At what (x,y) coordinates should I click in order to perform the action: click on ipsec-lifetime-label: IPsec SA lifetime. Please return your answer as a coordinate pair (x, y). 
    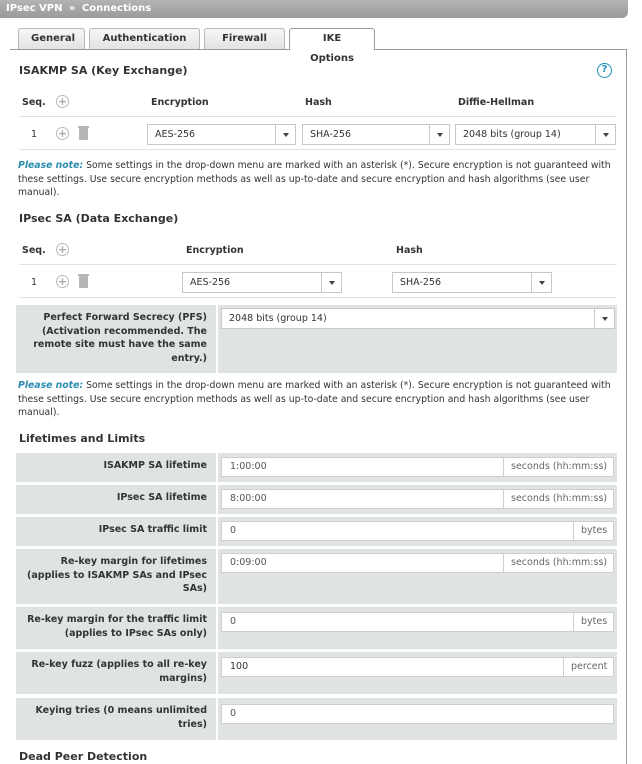
    Looking at the image, I should click on (116, 499).